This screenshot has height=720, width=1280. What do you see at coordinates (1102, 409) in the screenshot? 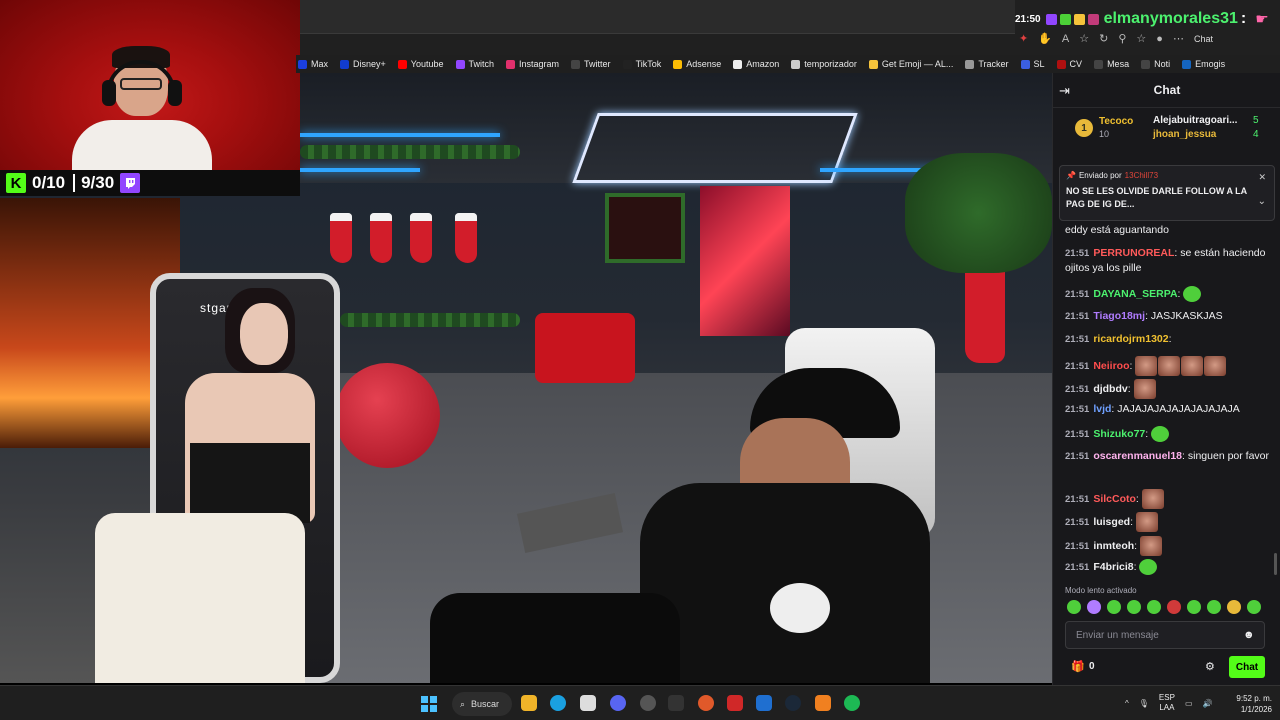
I see `message-username: lvjd` at bounding box center [1102, 409].